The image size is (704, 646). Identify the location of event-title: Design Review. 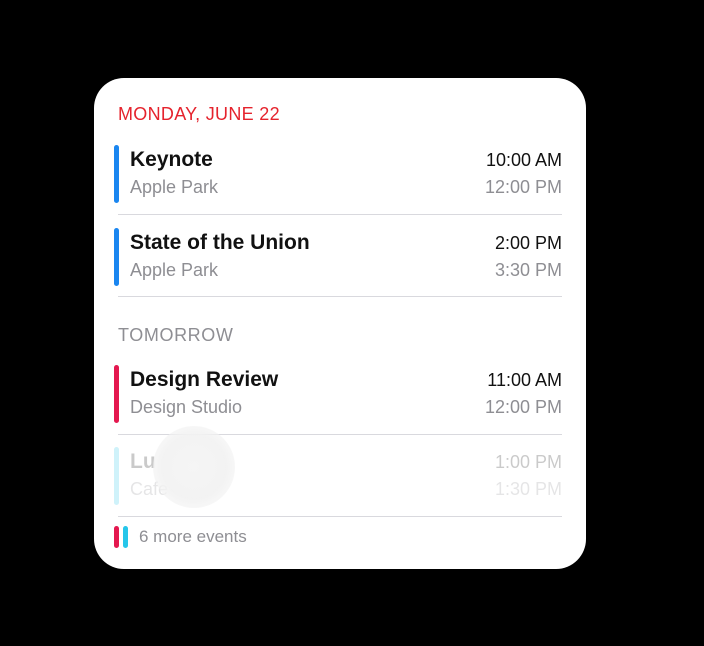
(204, 379).